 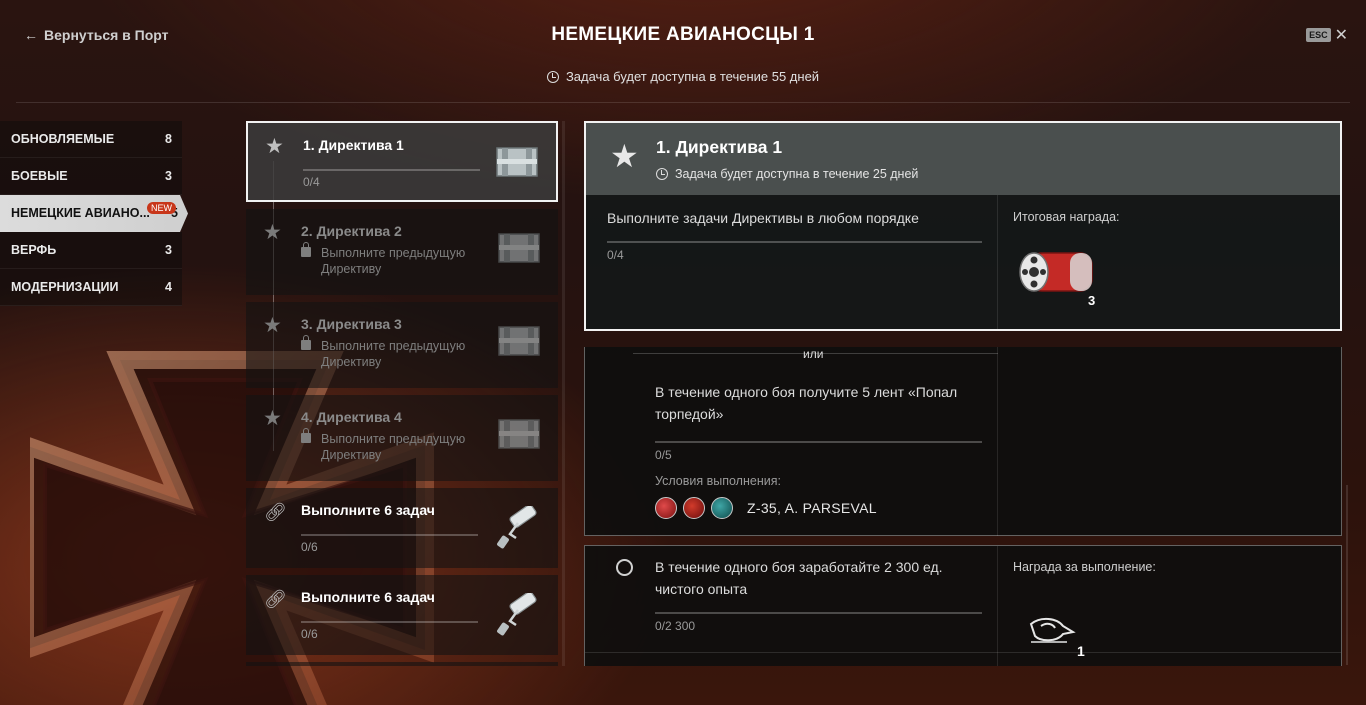 I want to click on reward-count: 3, so click(x=1092, y=300).